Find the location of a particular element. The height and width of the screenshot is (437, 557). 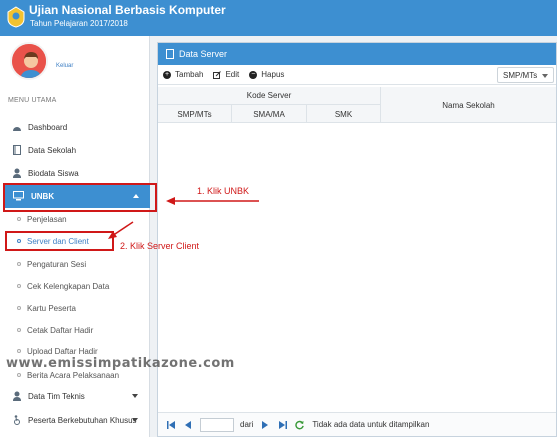

sidebar-item-label: Dashboard is located at coordinates (48, 127).